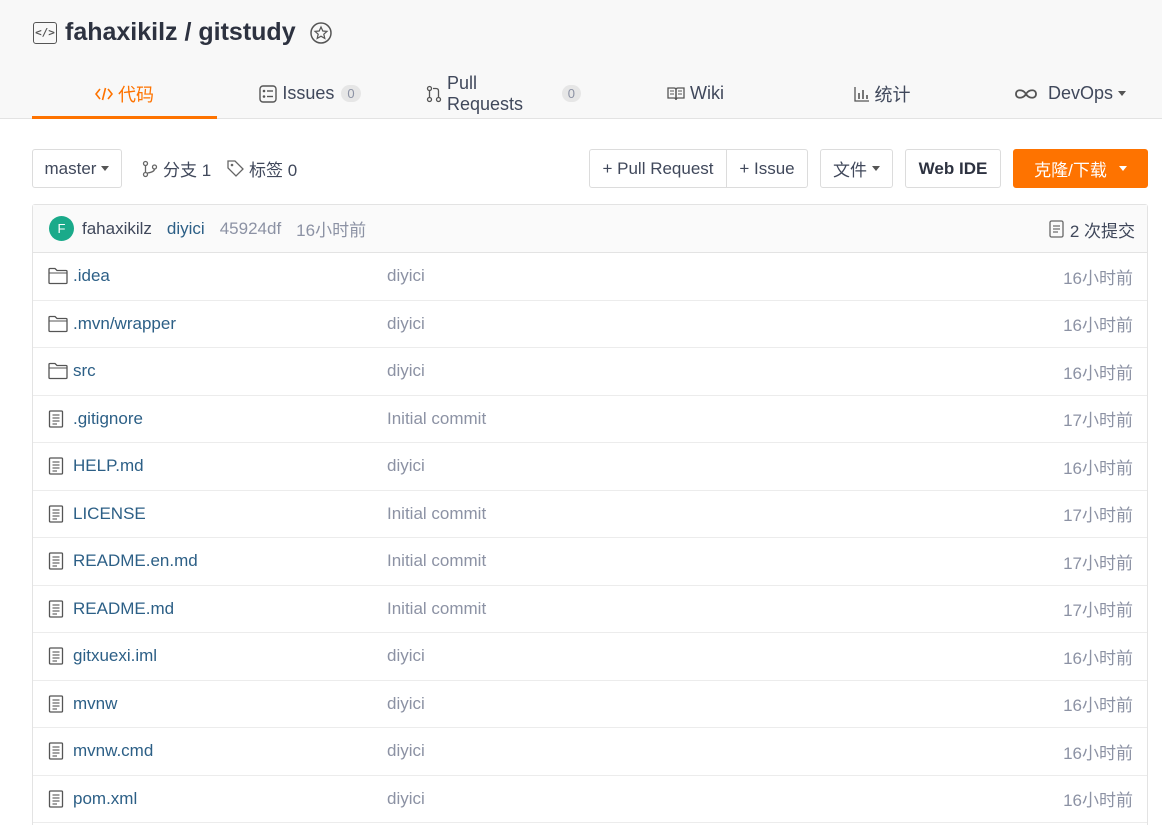 This screenshot has width=1162, height=825. I want to click on branches-link: 分支 1, so click(176, 168).